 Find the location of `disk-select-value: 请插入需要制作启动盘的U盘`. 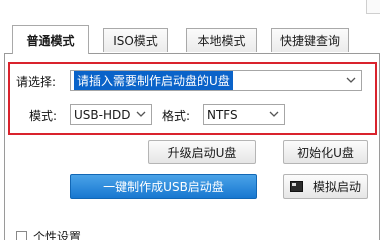

disk-select-value: 请插入需要制作启动盘的U盘 is located at coordinates (153, 80).